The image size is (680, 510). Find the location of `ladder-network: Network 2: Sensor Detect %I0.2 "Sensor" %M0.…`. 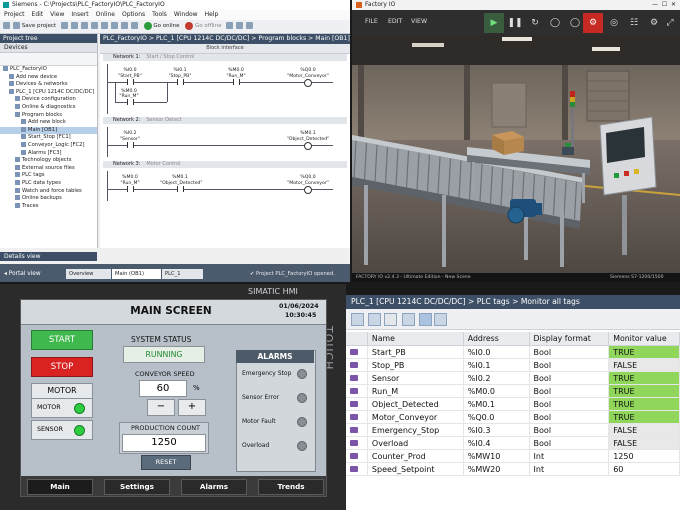

ladder-network: Network 2: Sensor Detect %I0.2 "Sensor" %M0.… is located at coordinates (225, 138).